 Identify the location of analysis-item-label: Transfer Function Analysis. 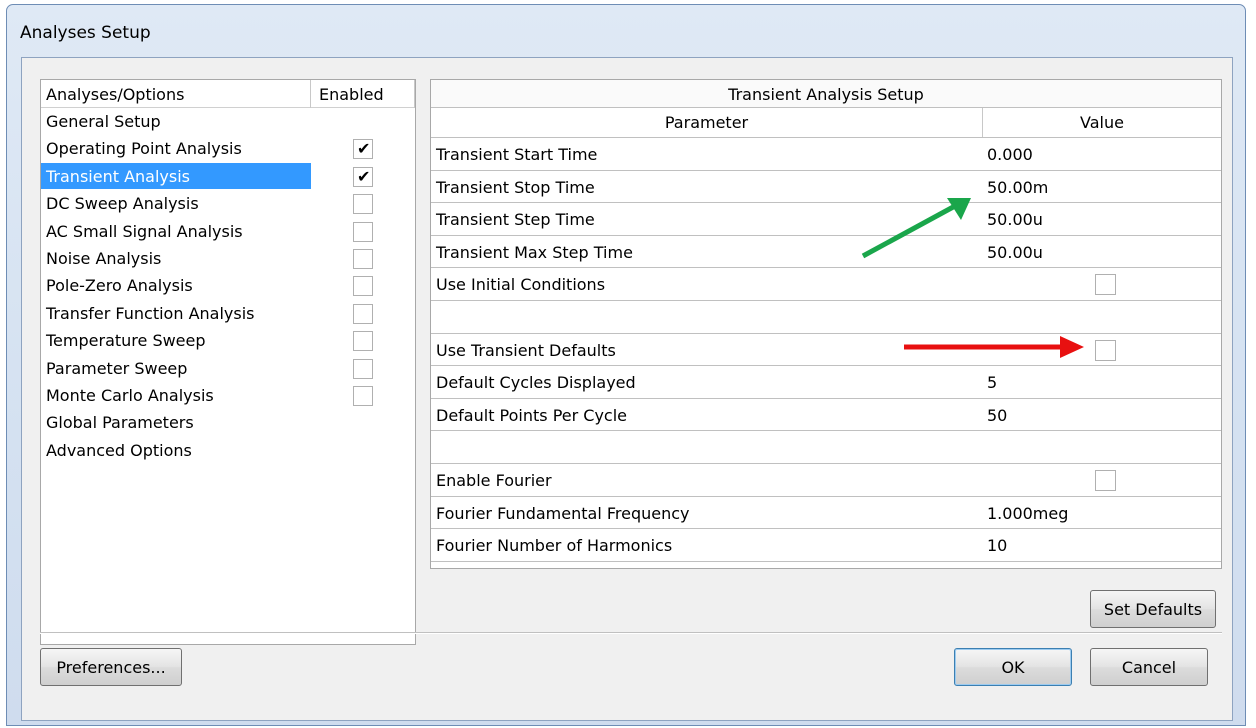
(150, 313).